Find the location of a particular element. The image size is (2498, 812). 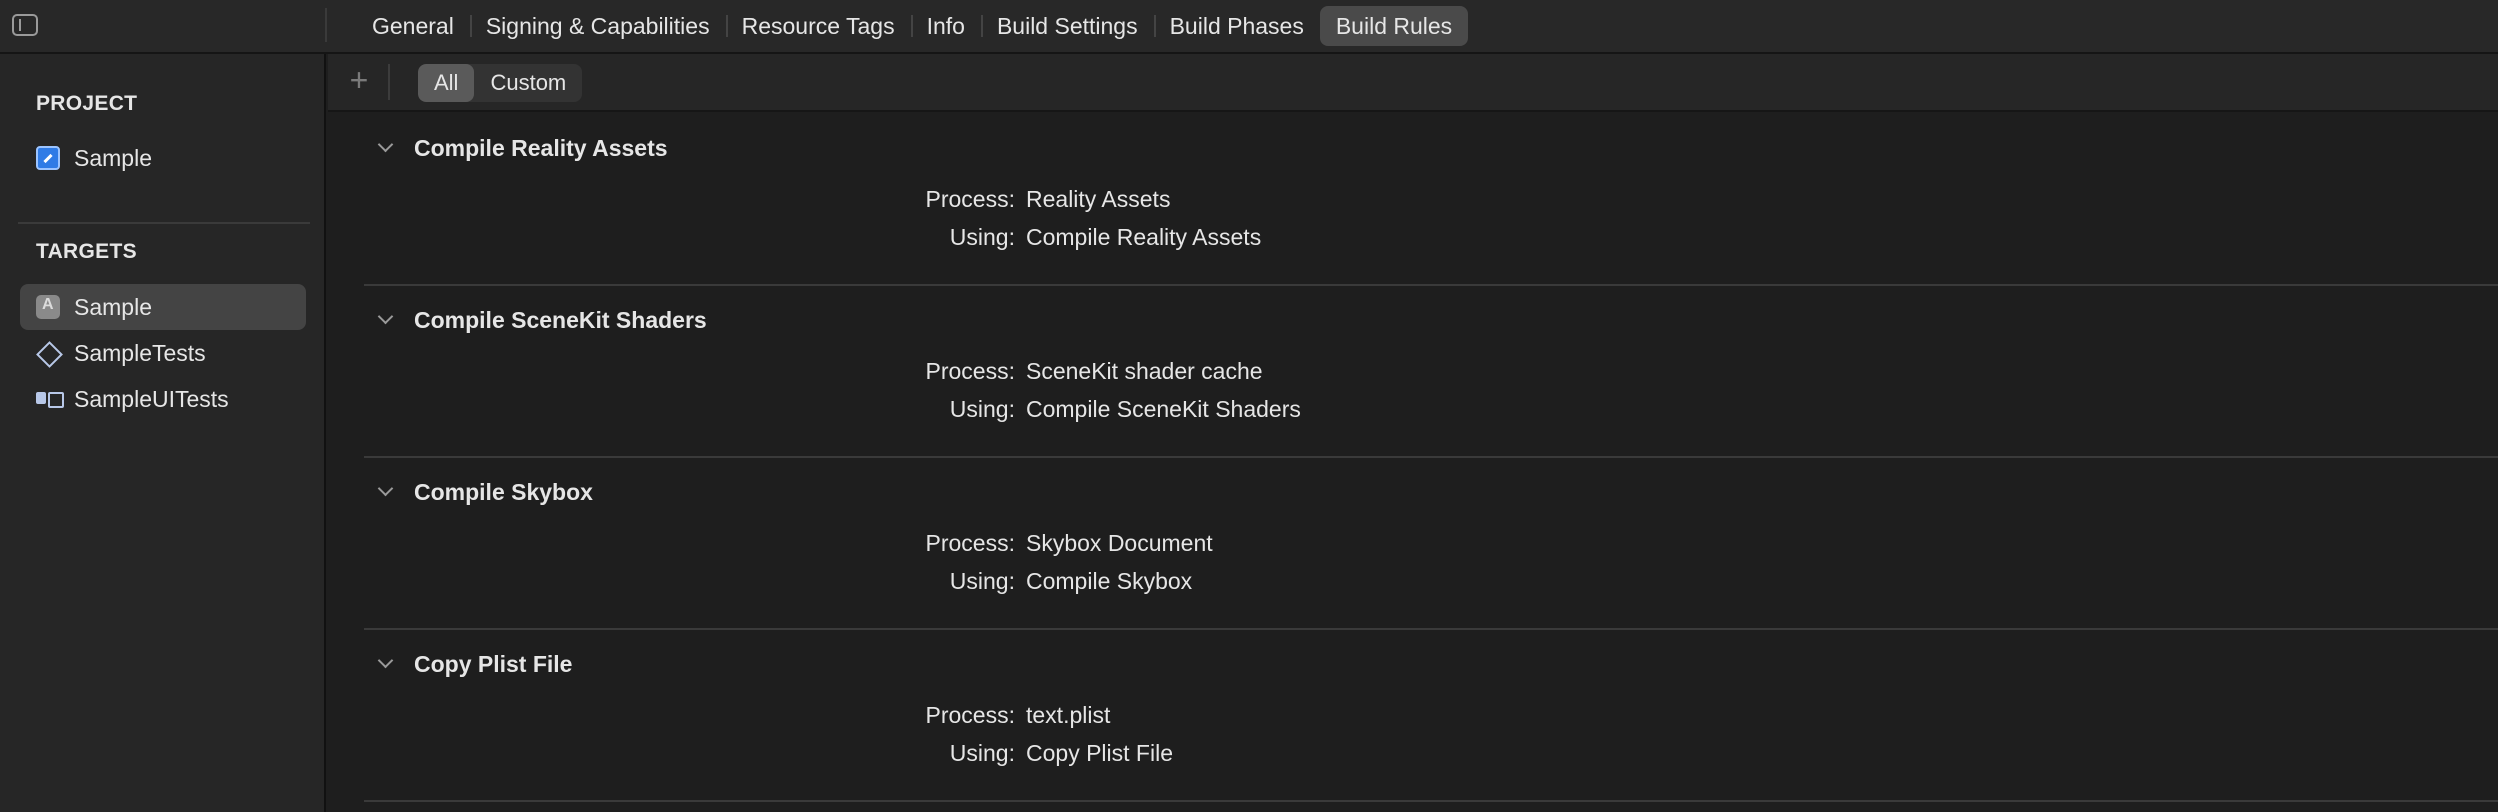

rule-process-row: Process: Reality Assets is located at coordinates (964, 203).